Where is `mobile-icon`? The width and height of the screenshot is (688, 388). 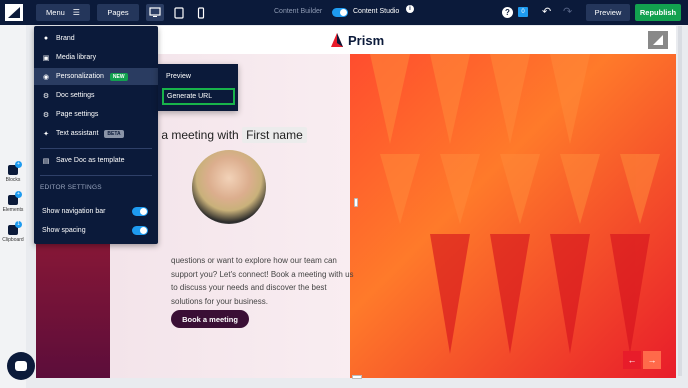 mobile-icon is located at coordinates (201, 12).